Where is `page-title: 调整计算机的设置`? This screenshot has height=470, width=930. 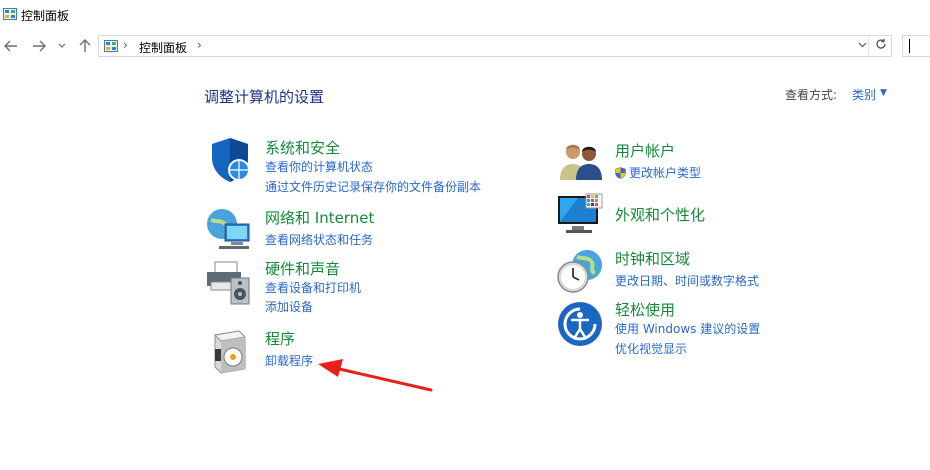 page-title: 调整计算机的设置 is located at coordinates (264, 97).